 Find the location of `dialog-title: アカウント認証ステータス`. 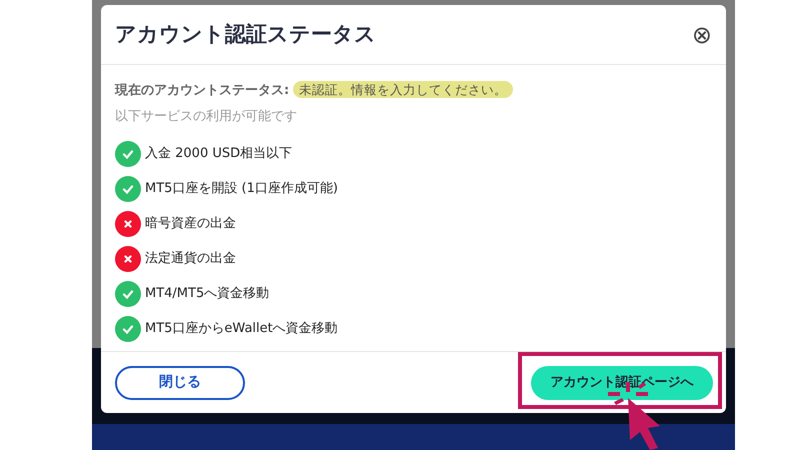

dialog-title: アカウント認証ステータス is located at coordinates (245, 34).